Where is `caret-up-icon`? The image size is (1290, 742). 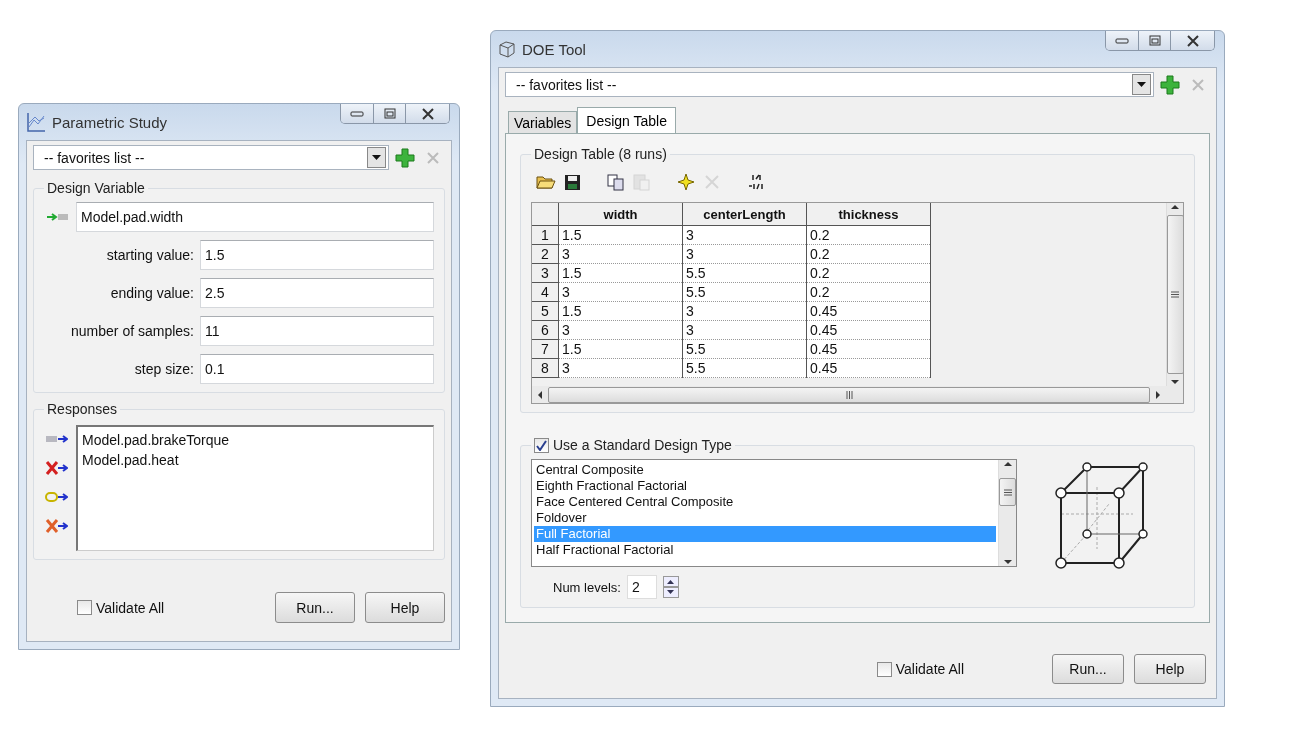 caret-up-icon is located at coordinates (671, 581).